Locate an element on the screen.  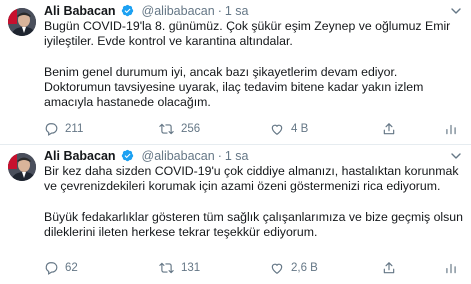
like-count: 2,6 B is located at coordinates (304, 268).